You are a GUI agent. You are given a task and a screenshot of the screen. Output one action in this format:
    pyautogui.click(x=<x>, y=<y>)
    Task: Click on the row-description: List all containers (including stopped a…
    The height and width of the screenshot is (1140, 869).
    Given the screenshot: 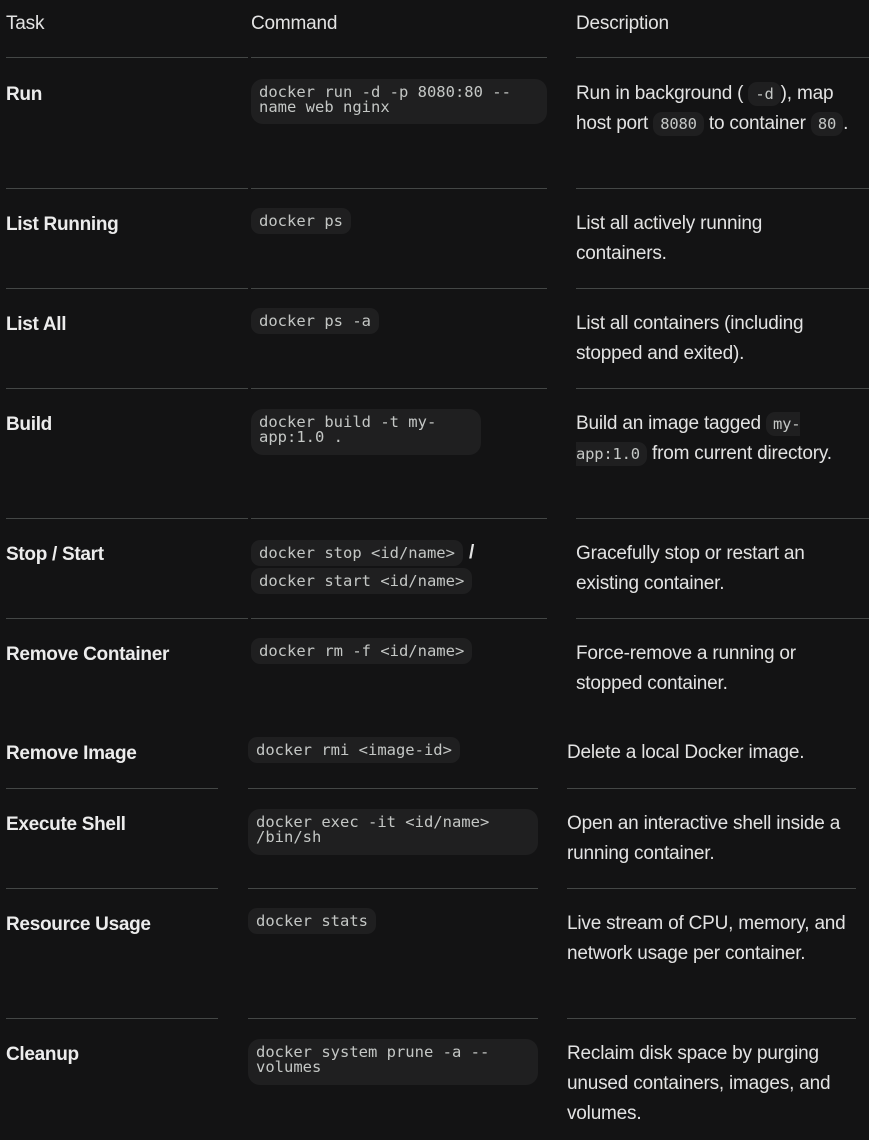 What is the action you would take?
    pyautogui.click(x=690, y=338)
    